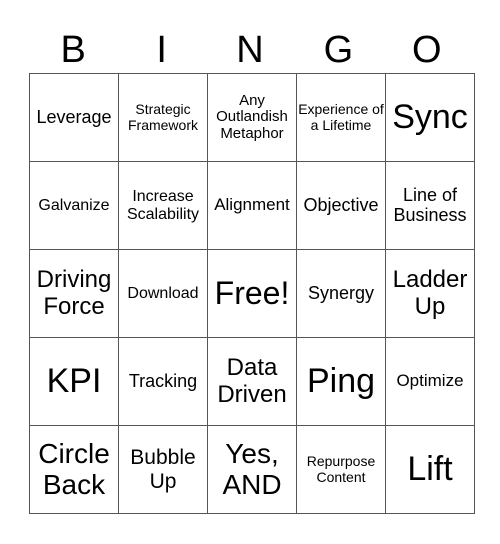 The height and width of the screenshot is (544, 500). I want to click on bingo-cell: Any Outlandish Metaphor, so click(252, 117).